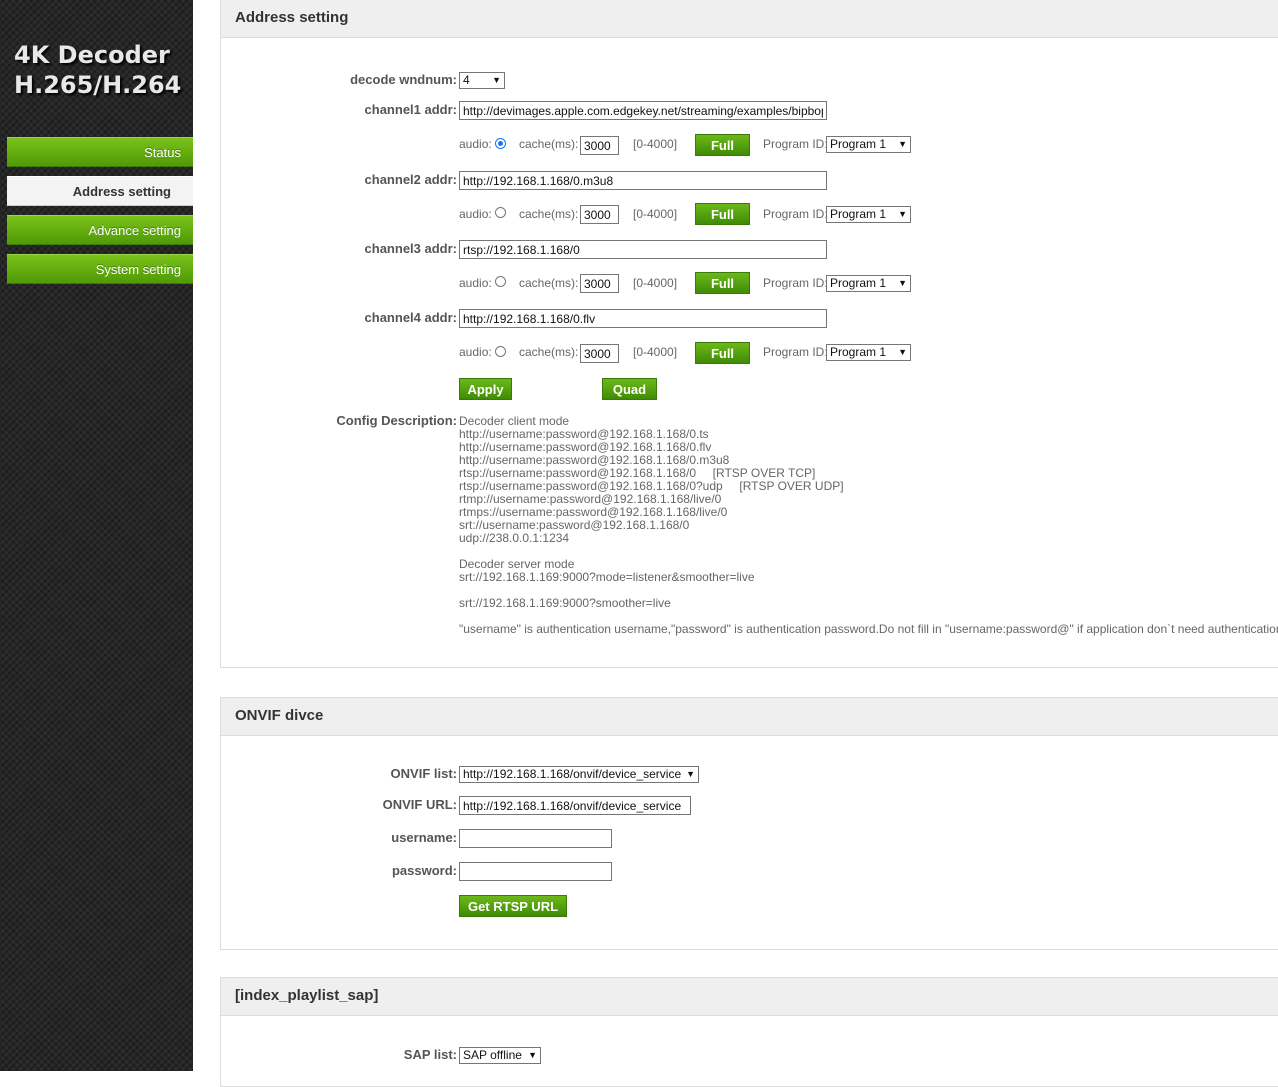  Describe the element at coordinates (549, 144) in the screenshot. I see `channel1-cache-label: cache(ms):` at that location.